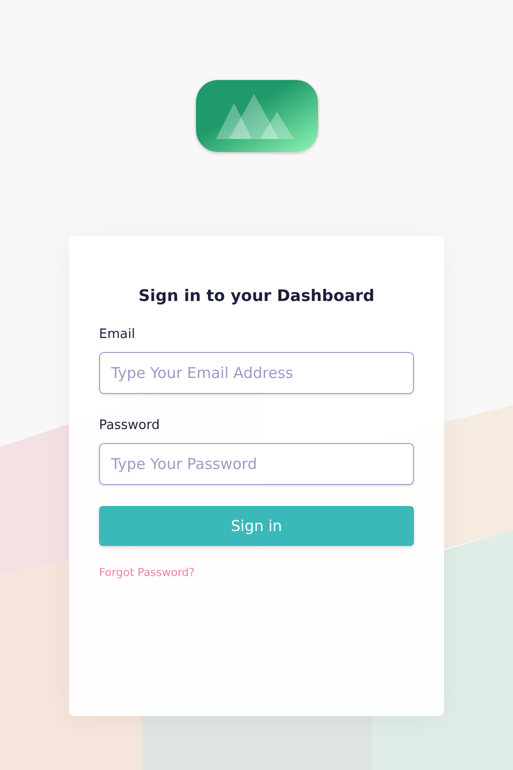 This screenshot has height=770, width=513. What do you see at coordinates (256, 464) in the screenshot?
I see `input-field: Type Your Password` at bounding box center [256, 464].